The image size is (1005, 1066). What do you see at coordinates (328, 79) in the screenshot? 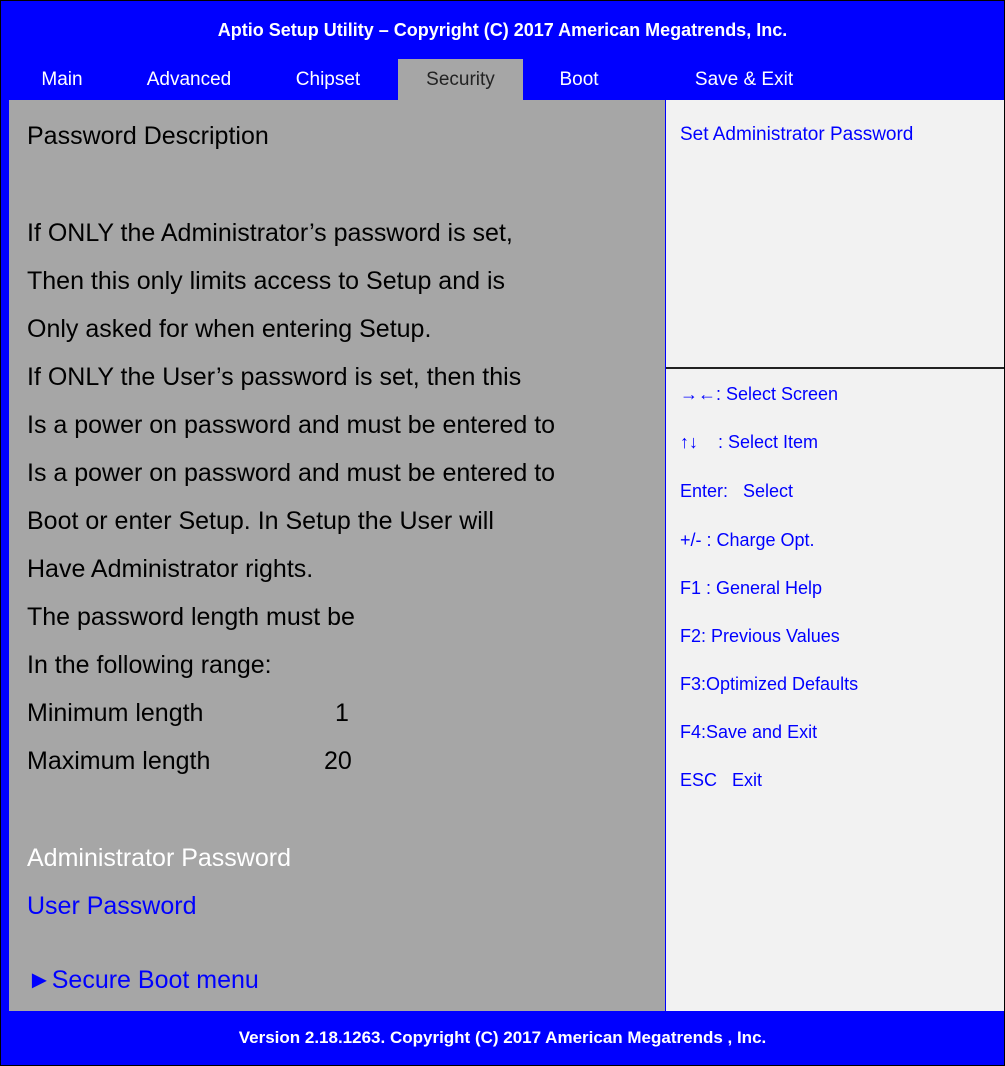
I see `tab-chipset: Chipset` at bounding box center [328, 79].